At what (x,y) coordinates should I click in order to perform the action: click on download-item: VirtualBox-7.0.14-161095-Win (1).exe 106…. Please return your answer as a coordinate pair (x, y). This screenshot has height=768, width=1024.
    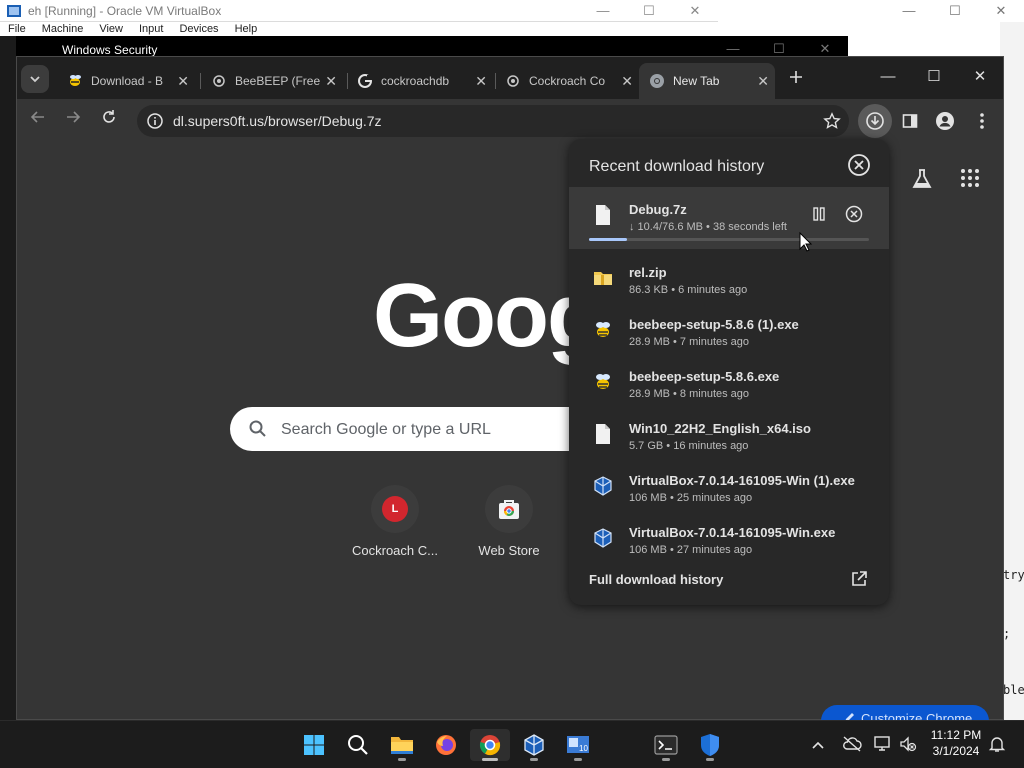
    Looking at the image, I should click on (729, 489).